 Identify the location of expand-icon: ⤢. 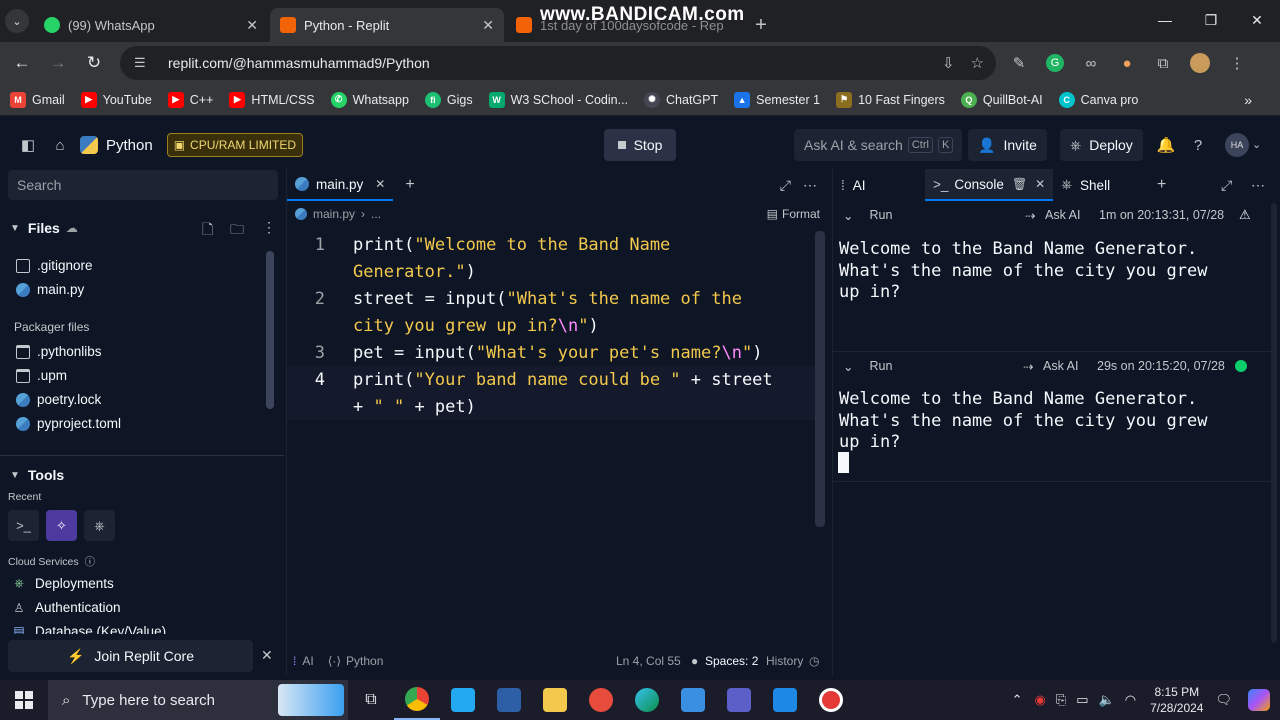
(1226, 185).